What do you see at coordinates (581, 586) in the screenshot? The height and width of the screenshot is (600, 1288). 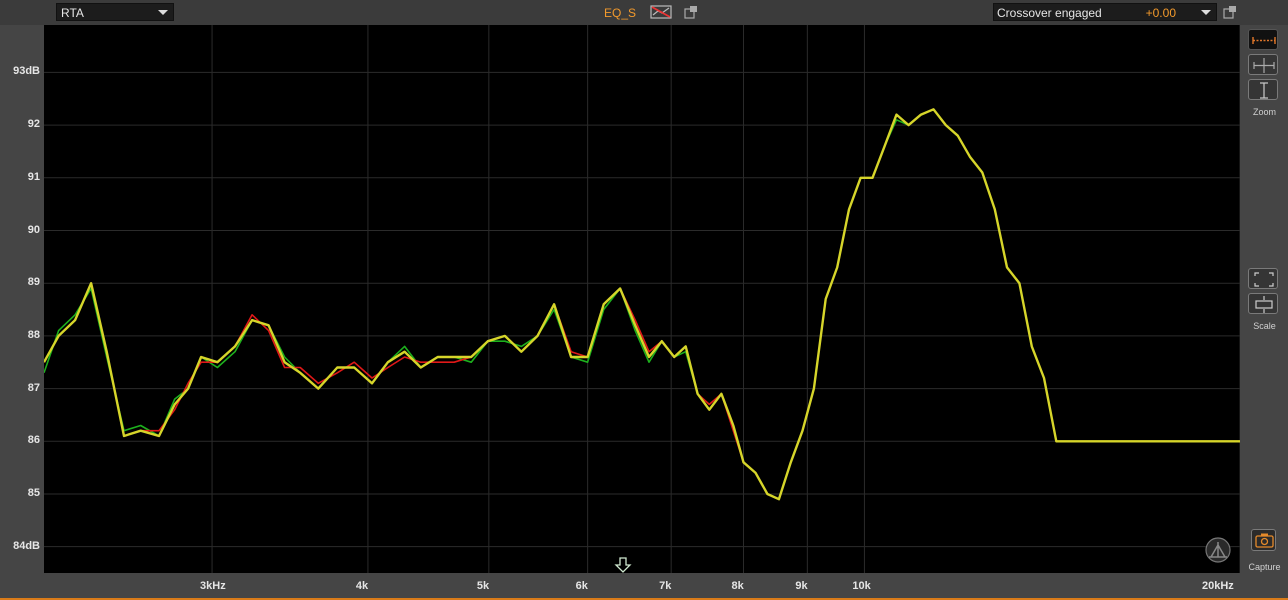 I see `x-tick-label: 6k` at bounding box center [581, 586].